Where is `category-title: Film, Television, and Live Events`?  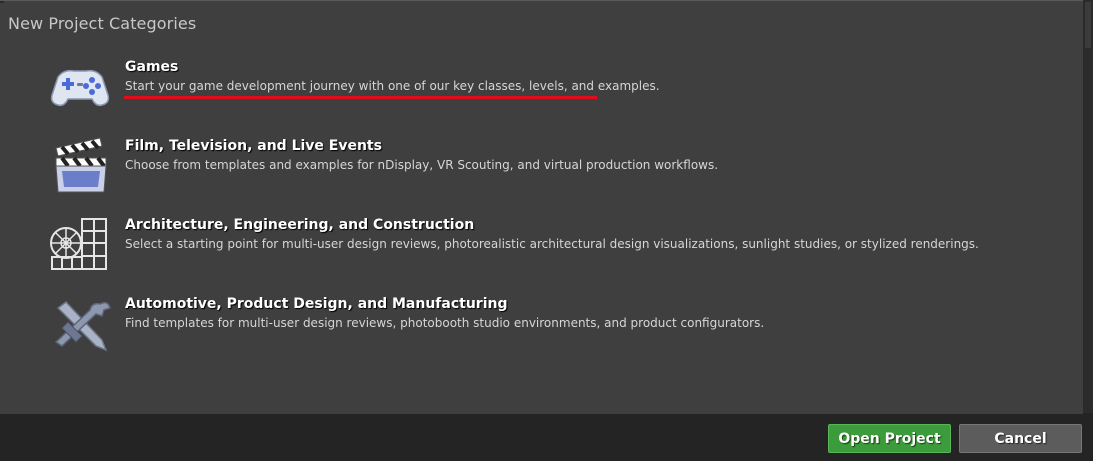
category-title: Film, Television, and Live Events is located at coordinates (253, 146).